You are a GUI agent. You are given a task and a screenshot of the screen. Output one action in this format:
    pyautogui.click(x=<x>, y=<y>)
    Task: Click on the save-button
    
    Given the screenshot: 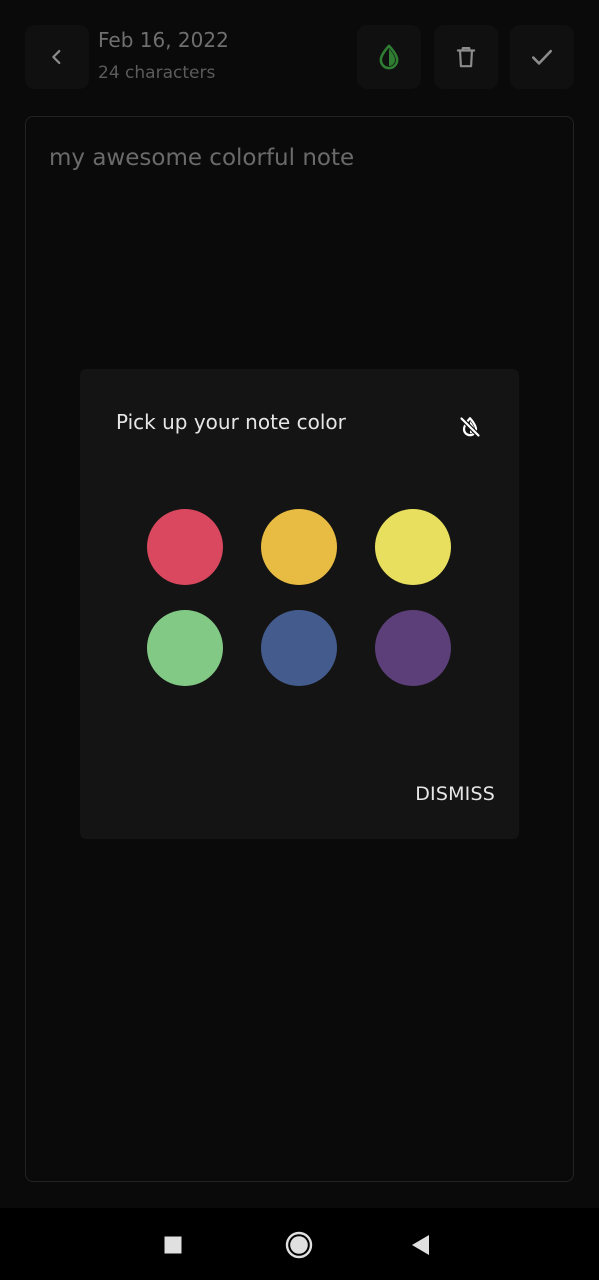 What is the action you would take?
    pyautogui.click(x=542, y=57)
    